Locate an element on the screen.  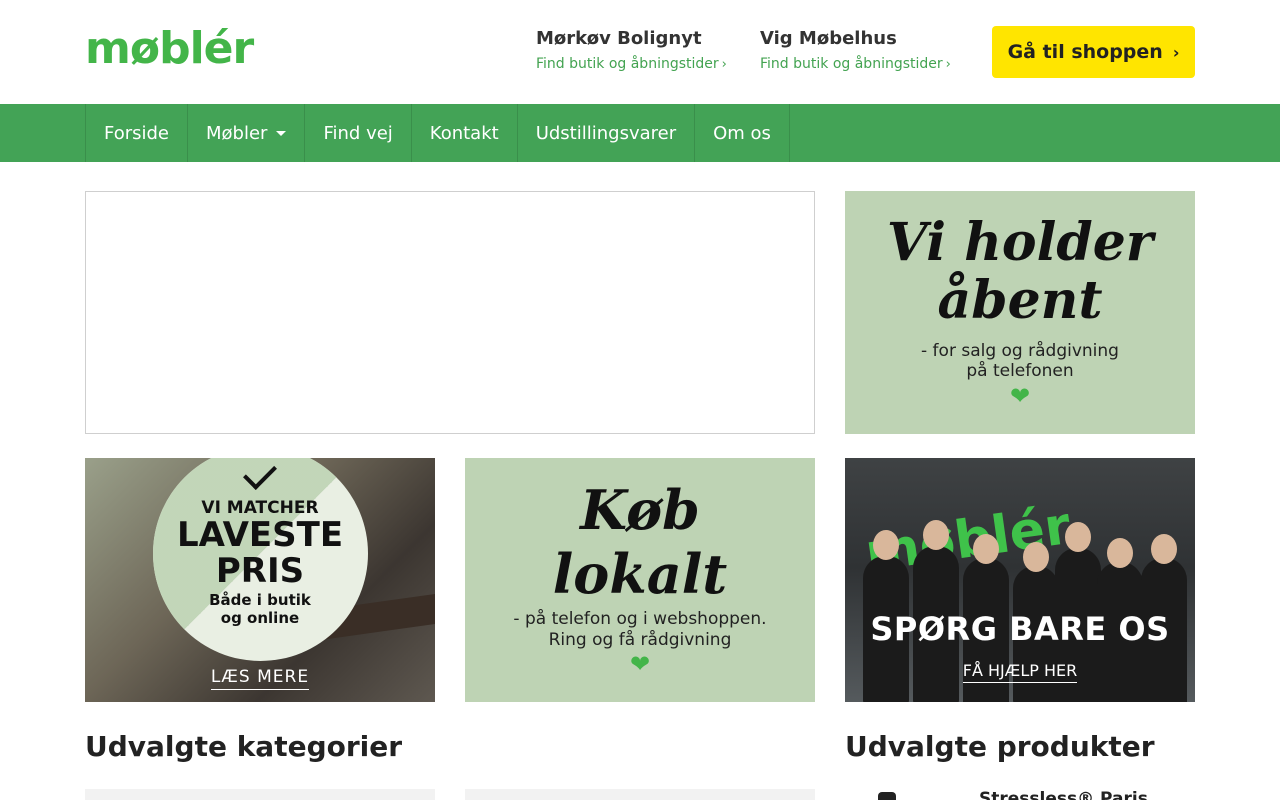
categories-heading: Udvalgte kategorier is located at coordinates (244, 746).